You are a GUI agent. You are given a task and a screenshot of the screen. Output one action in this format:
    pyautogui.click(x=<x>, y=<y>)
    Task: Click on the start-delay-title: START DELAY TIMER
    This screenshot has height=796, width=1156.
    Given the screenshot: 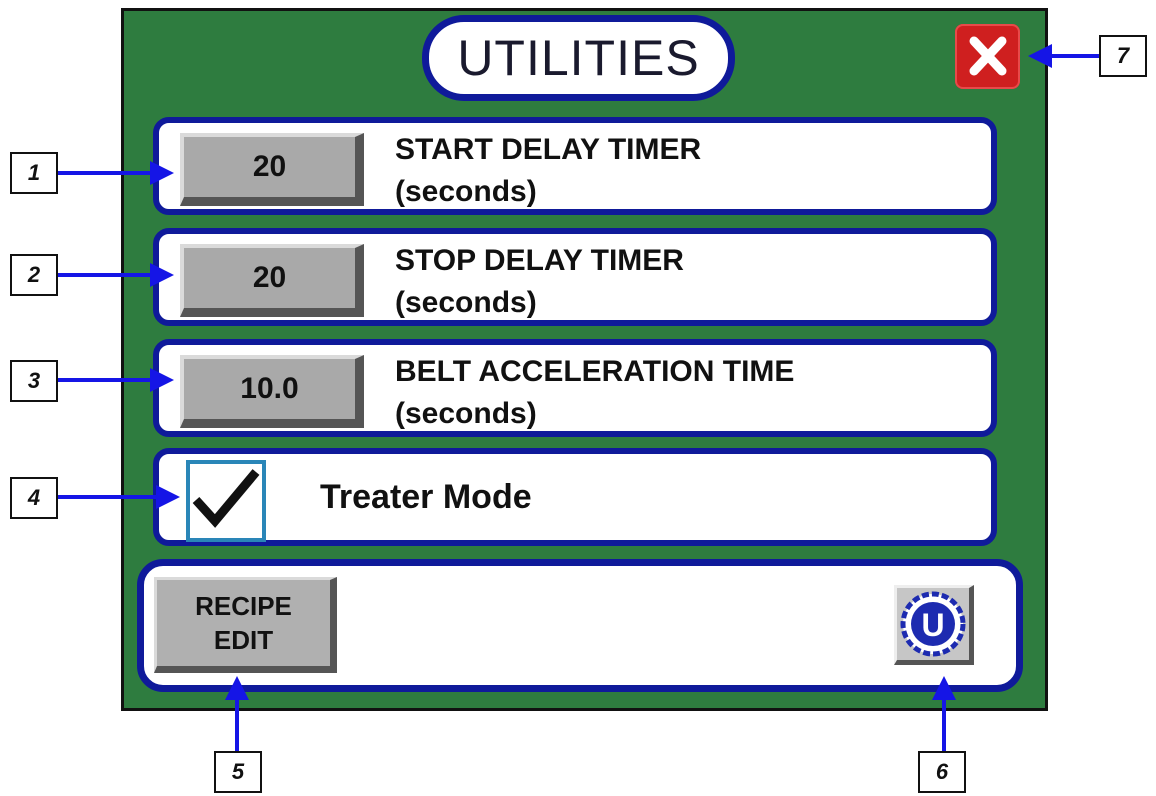 What is the action you would take?
    pyautogui.click(x=548, y=149)
    